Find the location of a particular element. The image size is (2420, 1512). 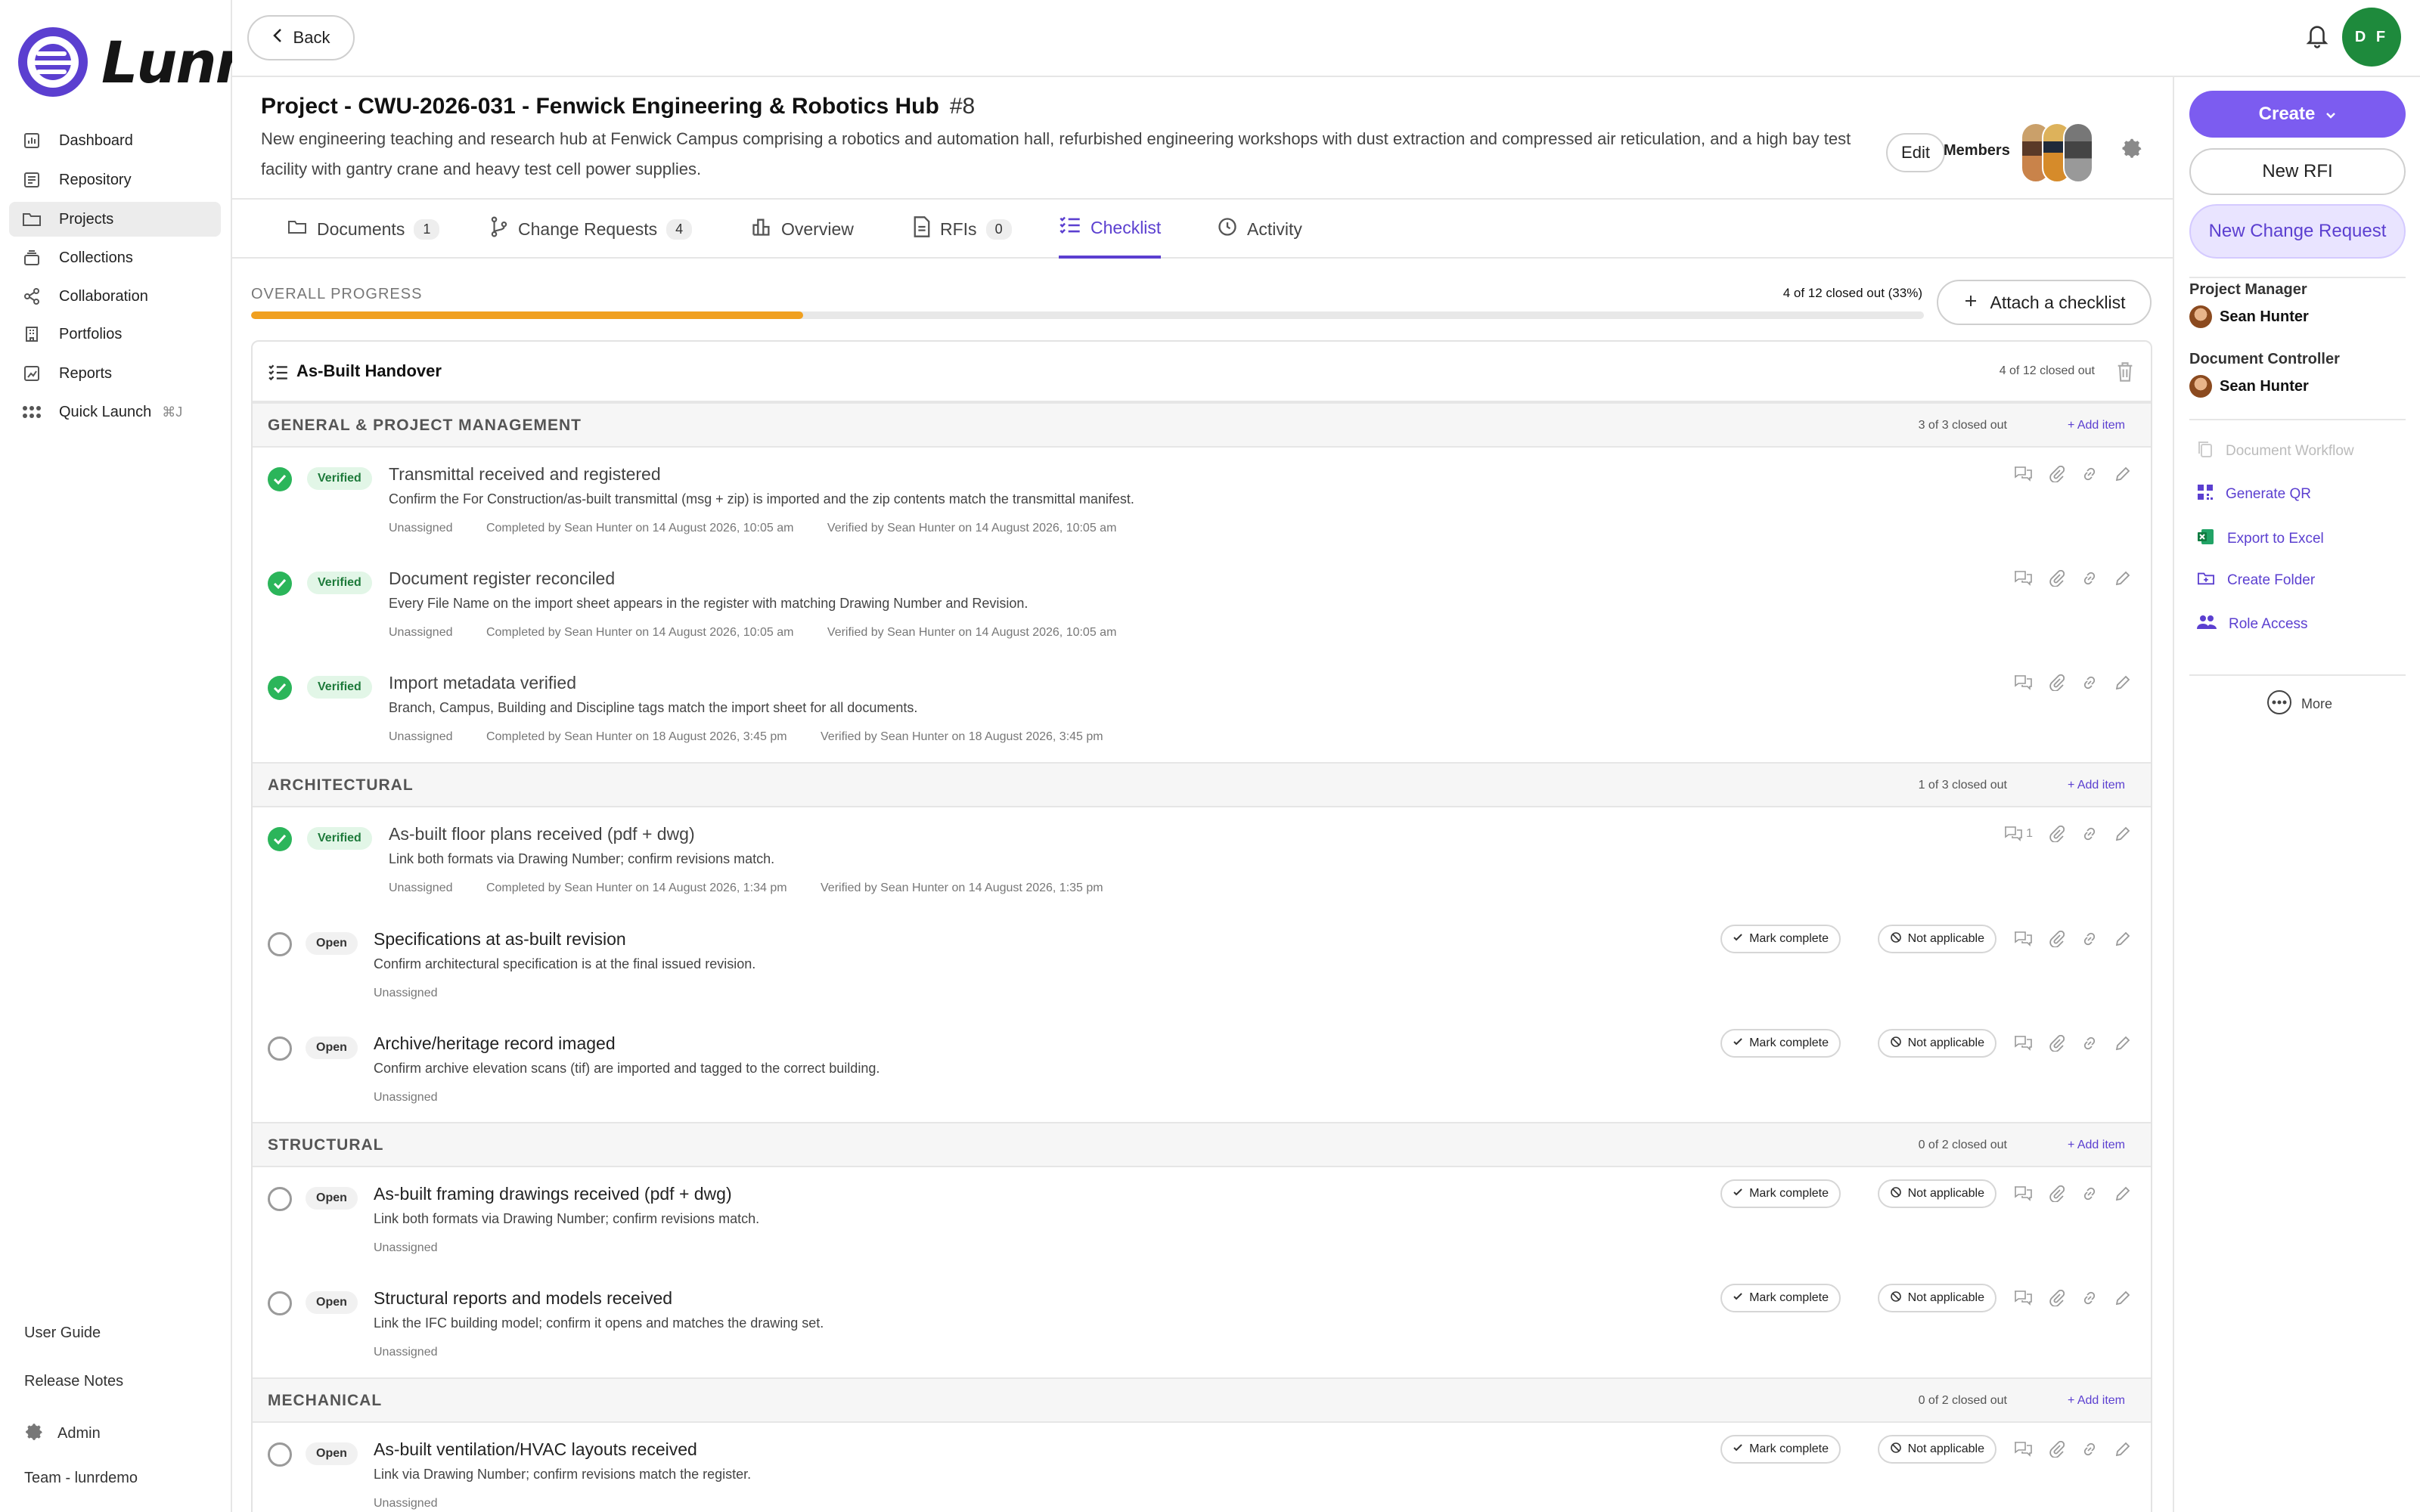

tab-change-requests: Change Requests 4 is located at coordinates (591, 229).